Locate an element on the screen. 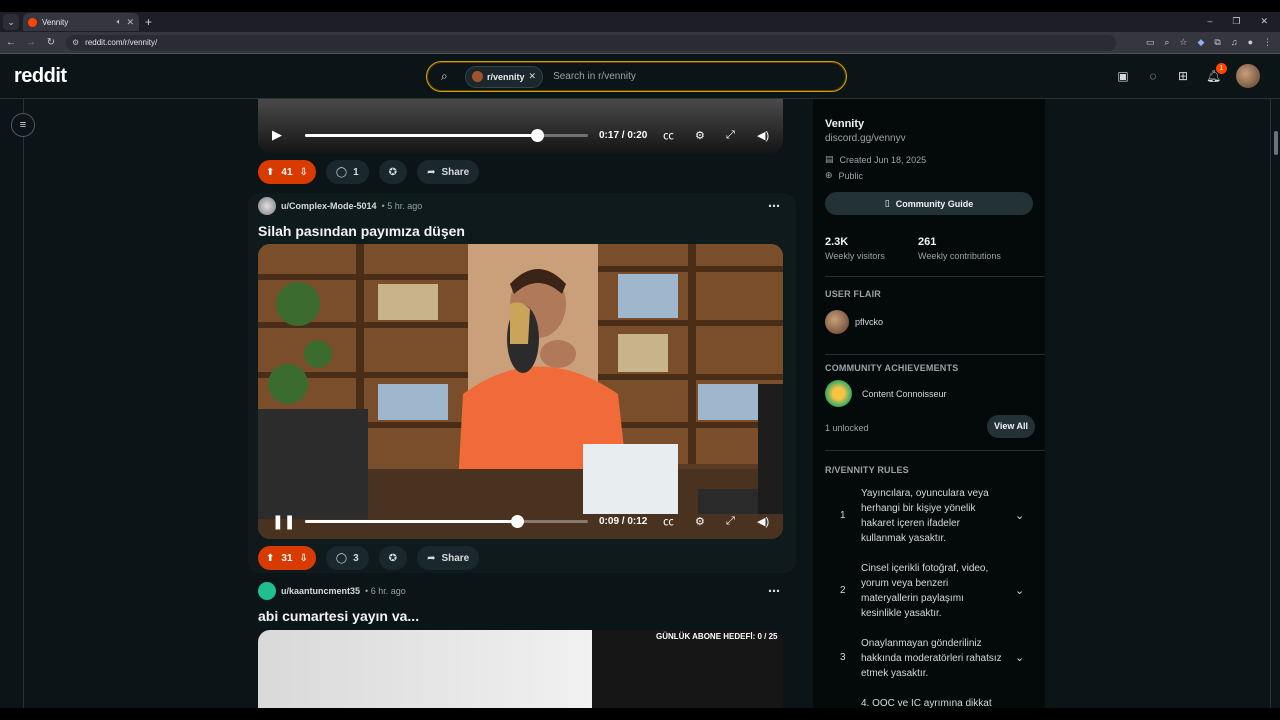  chip-remove-icon: ✕ is located at coordinates (533, 76).